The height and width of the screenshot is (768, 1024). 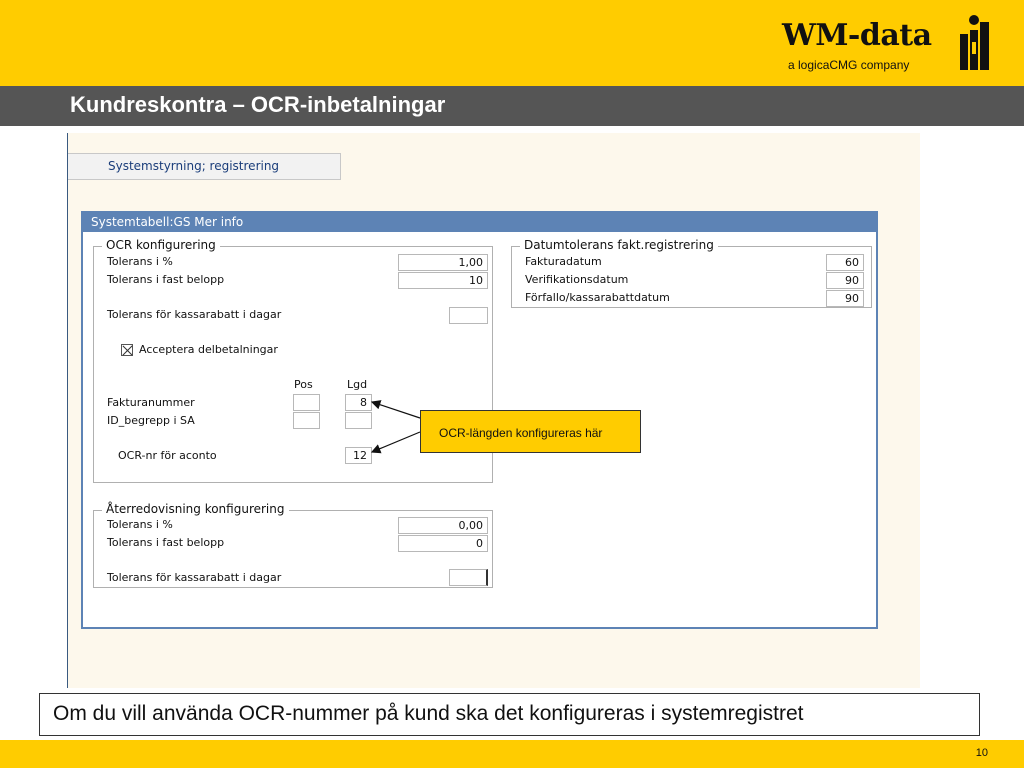 What do you see at coordinates (306, 402) in the screenshot?
I see `fakturanummer-pos-field` at bounding box center [306, 402].